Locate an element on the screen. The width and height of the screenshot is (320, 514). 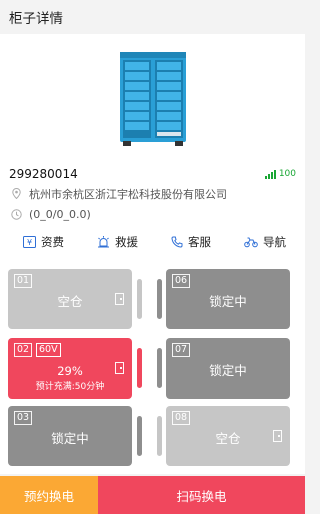
slot-02-level-gauge is located at coordinates (139, 368).